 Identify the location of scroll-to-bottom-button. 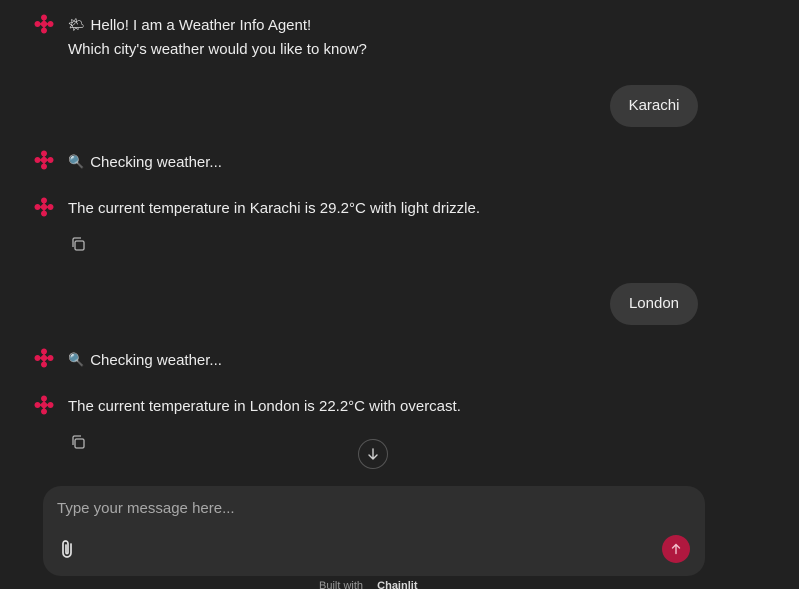
(373, 454).